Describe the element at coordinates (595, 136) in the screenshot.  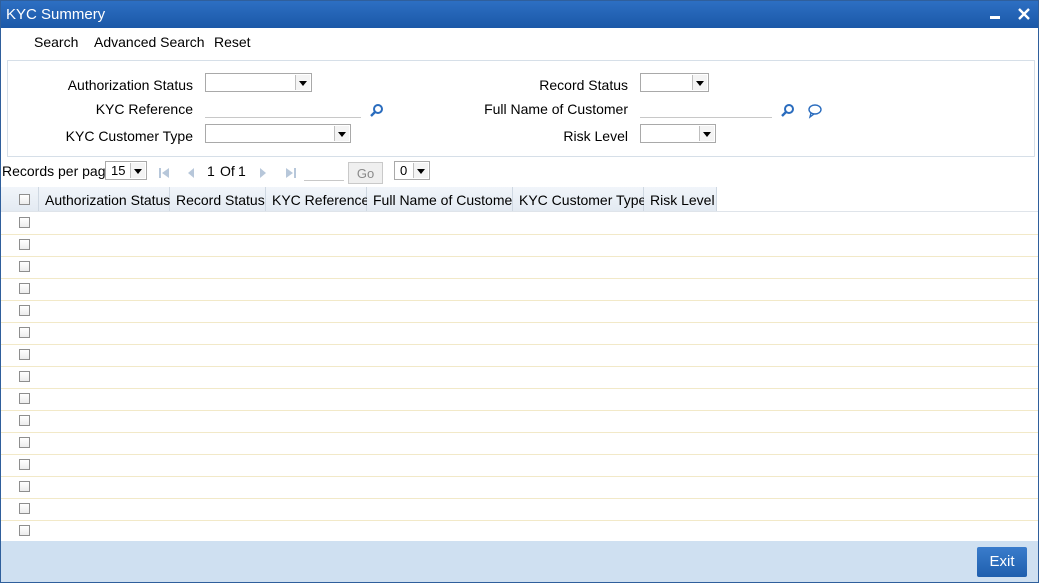
I see `risk-level-label: Risk Level` at that location.